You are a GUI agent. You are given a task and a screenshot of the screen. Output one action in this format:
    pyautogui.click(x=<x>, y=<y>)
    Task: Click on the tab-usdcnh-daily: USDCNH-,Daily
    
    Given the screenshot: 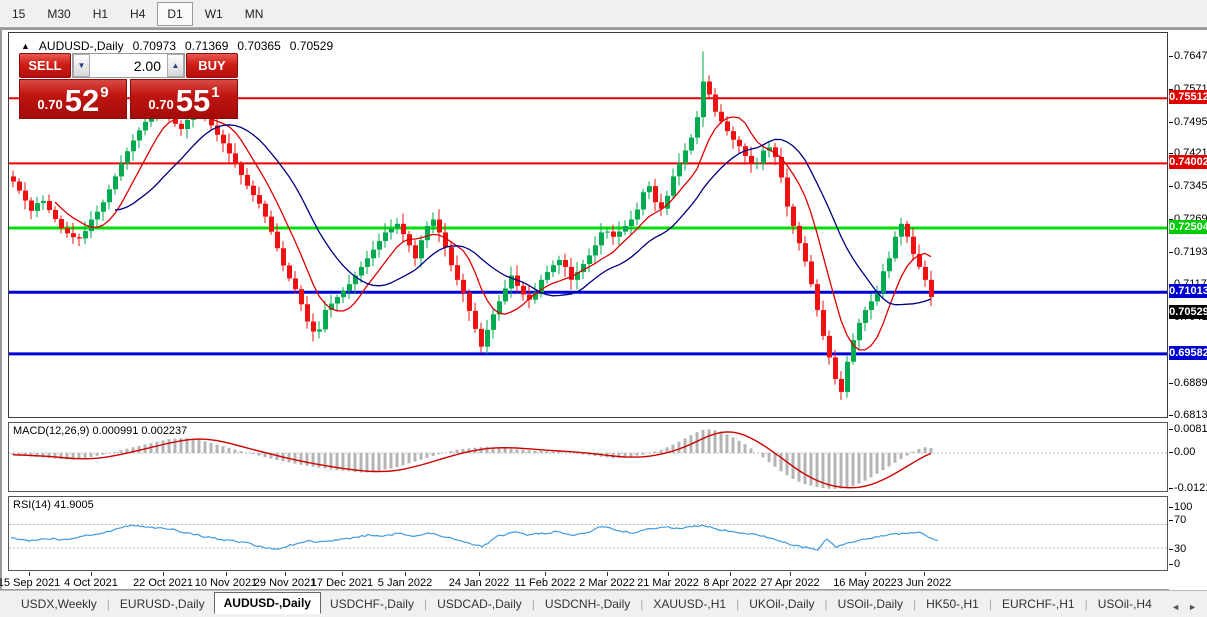 What is the action you would take?
    pyautogui.click(x=587, y=604)
    